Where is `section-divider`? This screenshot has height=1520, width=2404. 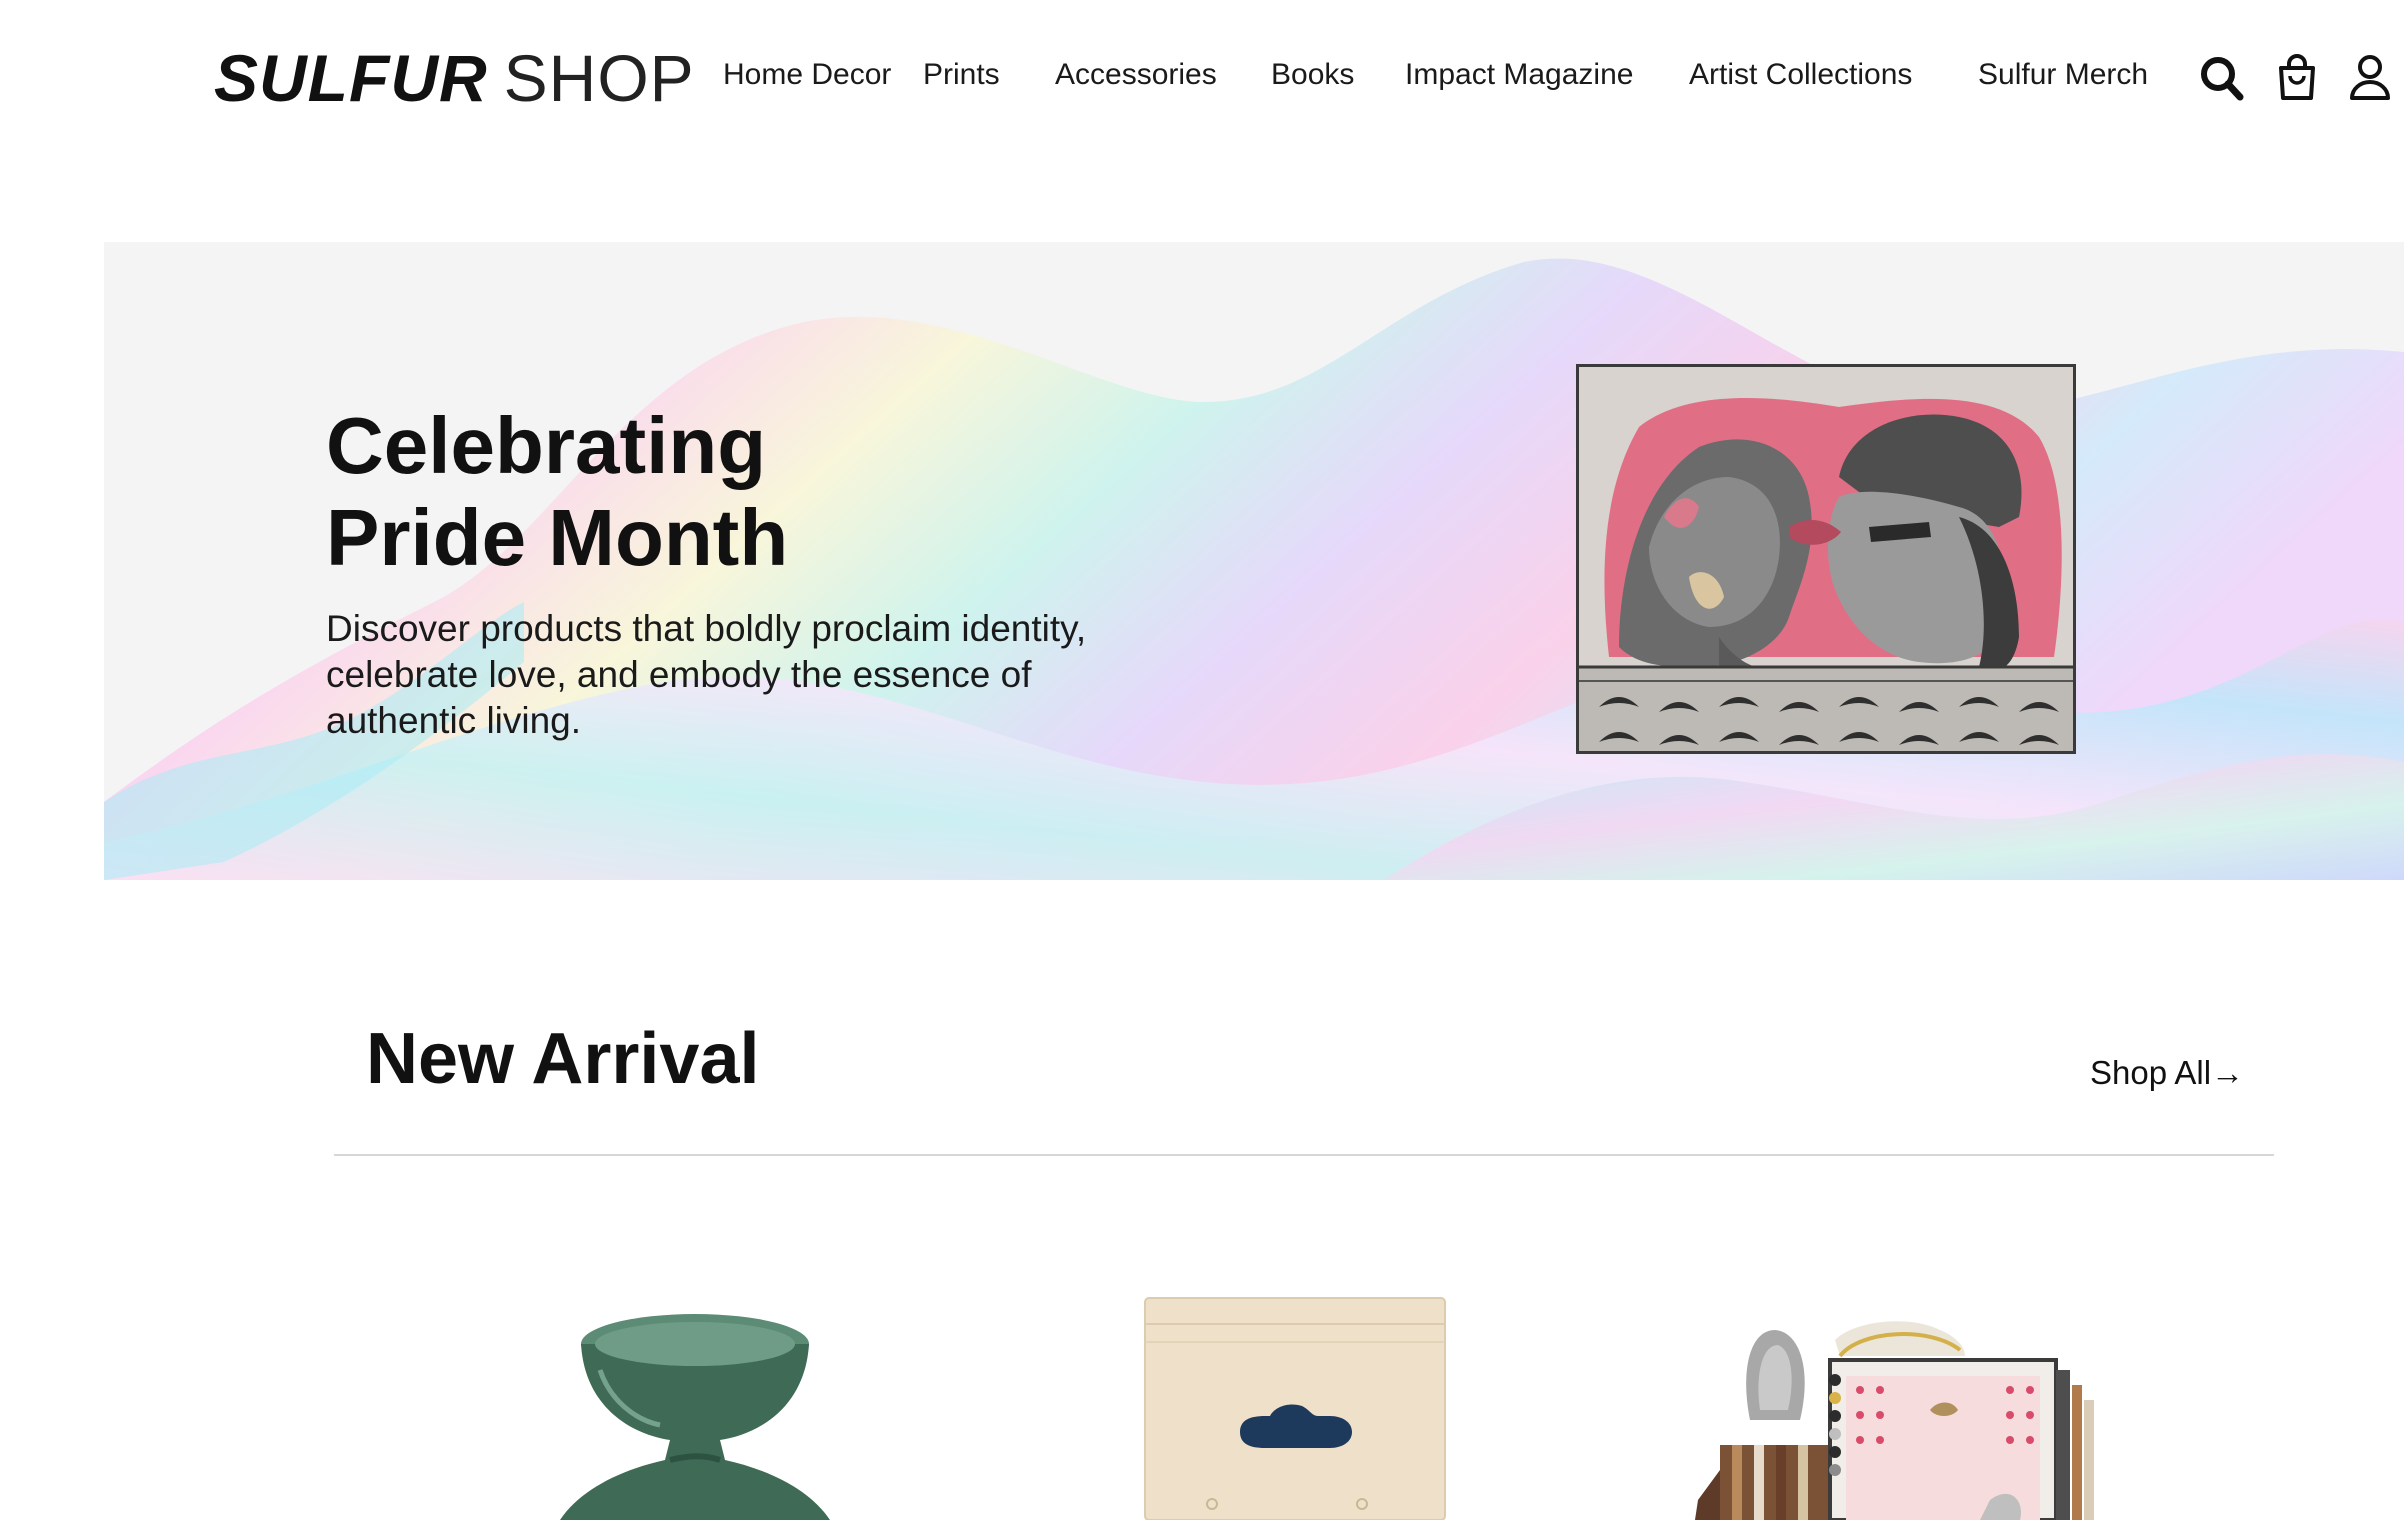
section-divider is located at coordinates (1304, 1155).